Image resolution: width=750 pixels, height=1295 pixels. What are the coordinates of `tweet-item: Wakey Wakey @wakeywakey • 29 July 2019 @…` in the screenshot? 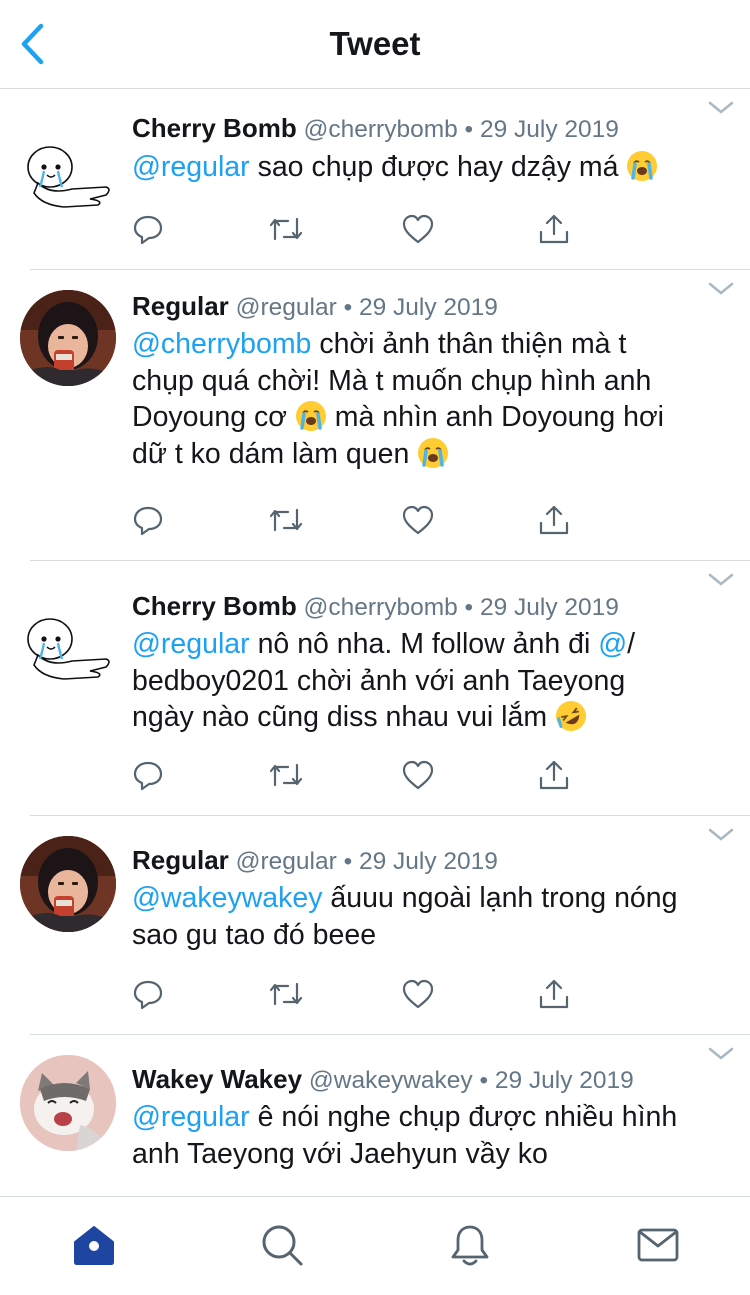 It's located at (375, 1115).